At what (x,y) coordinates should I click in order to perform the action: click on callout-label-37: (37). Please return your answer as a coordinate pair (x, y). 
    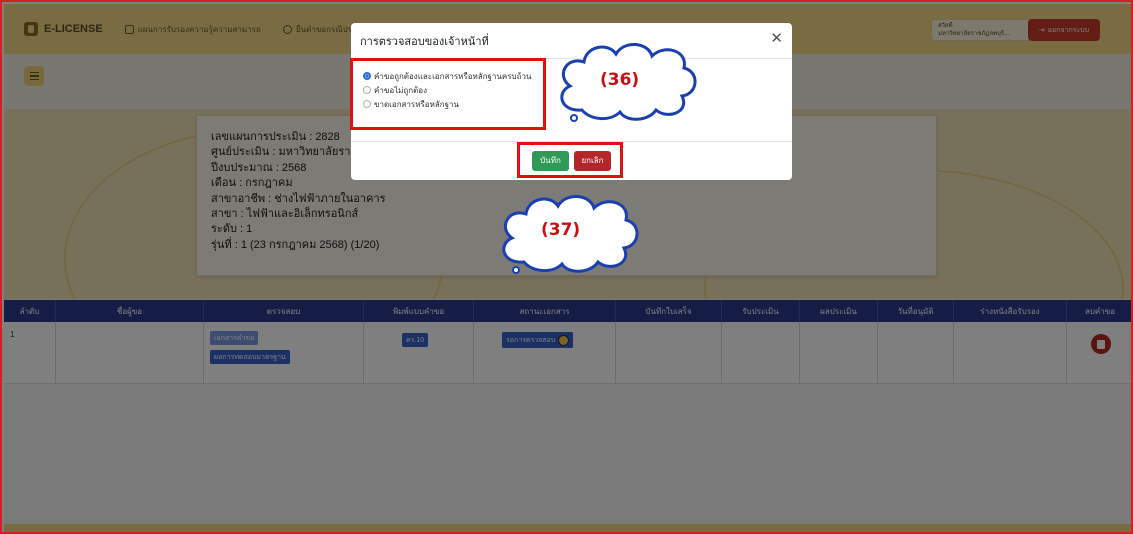
    Looking at the image, I should click on (561, 230).